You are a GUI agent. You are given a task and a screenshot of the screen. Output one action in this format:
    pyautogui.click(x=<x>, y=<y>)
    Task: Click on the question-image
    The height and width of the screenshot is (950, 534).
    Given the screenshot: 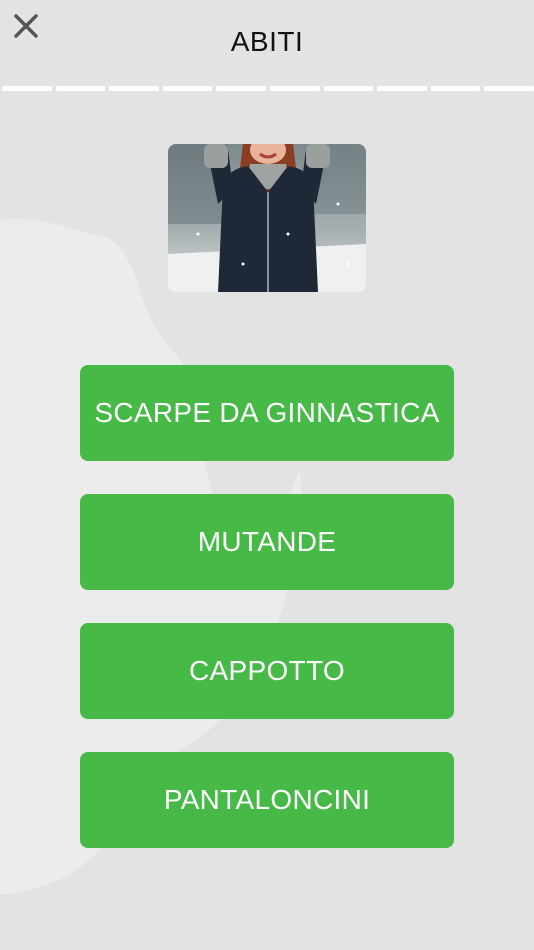 What is the action you would take?
    pyautogui.click(x=267, y=218)
    